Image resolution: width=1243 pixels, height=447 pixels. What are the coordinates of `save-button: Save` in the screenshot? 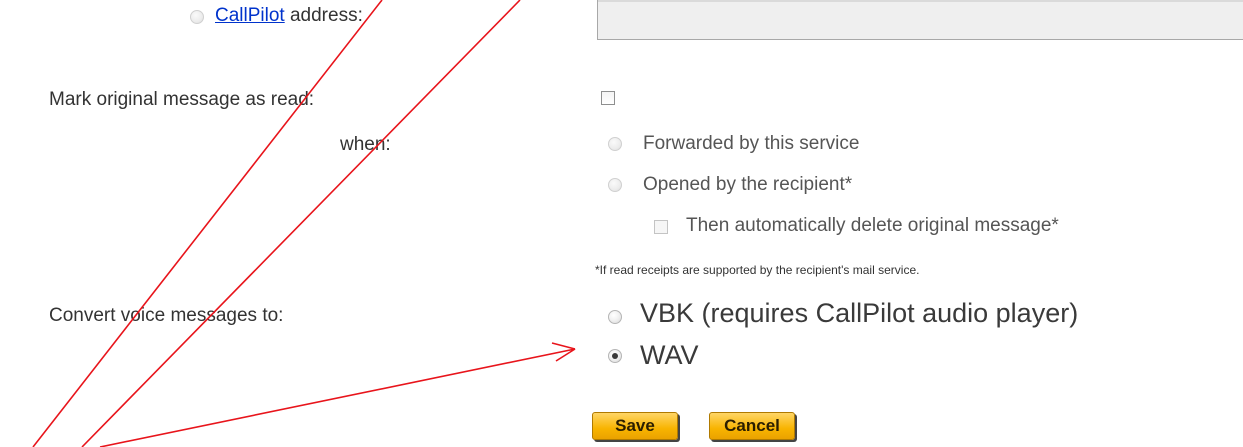 It's located at (635, 426).